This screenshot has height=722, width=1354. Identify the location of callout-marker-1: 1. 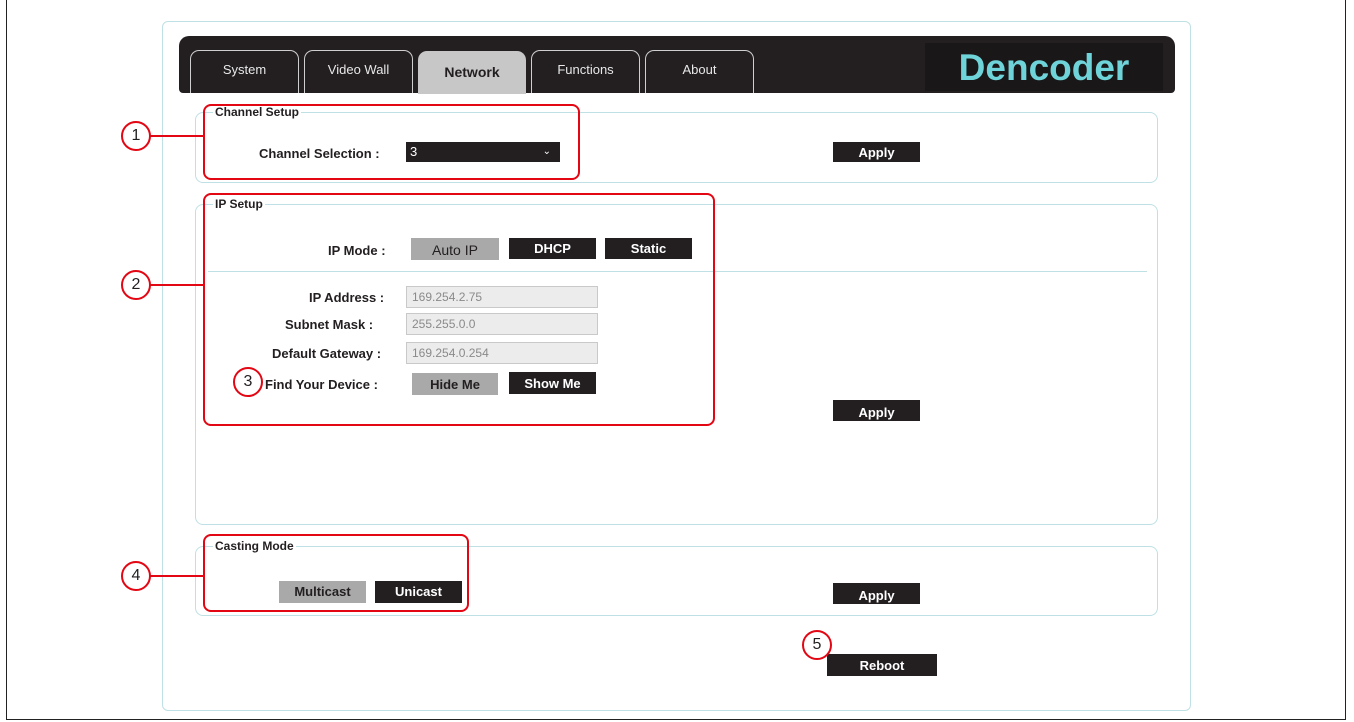
(136, 136).